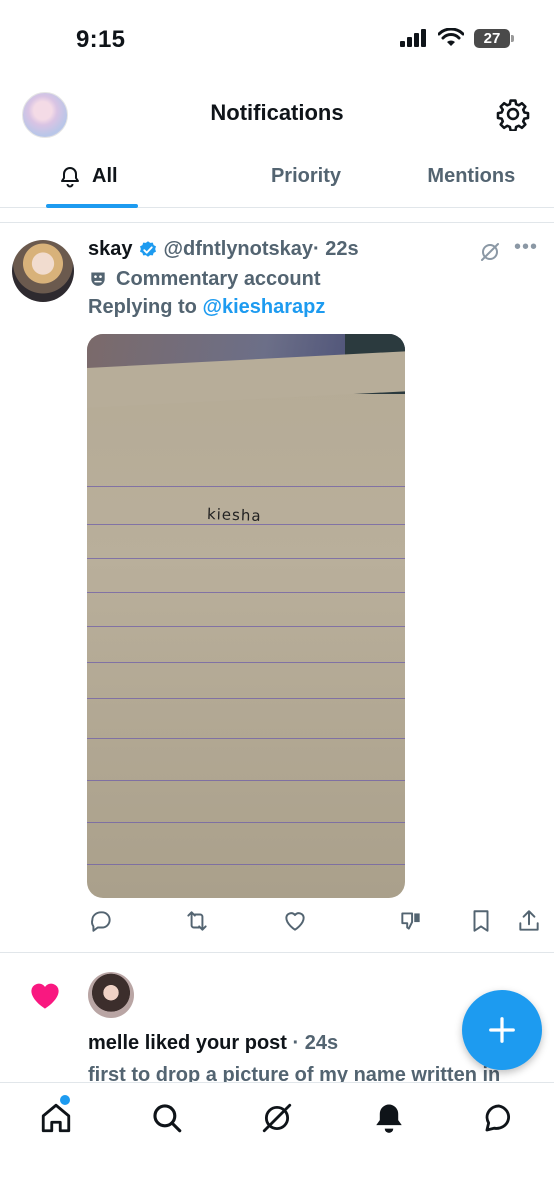 This screenshot has width=554, height=1200. I want to click on grok-nav-icon, so click(277, 1118).